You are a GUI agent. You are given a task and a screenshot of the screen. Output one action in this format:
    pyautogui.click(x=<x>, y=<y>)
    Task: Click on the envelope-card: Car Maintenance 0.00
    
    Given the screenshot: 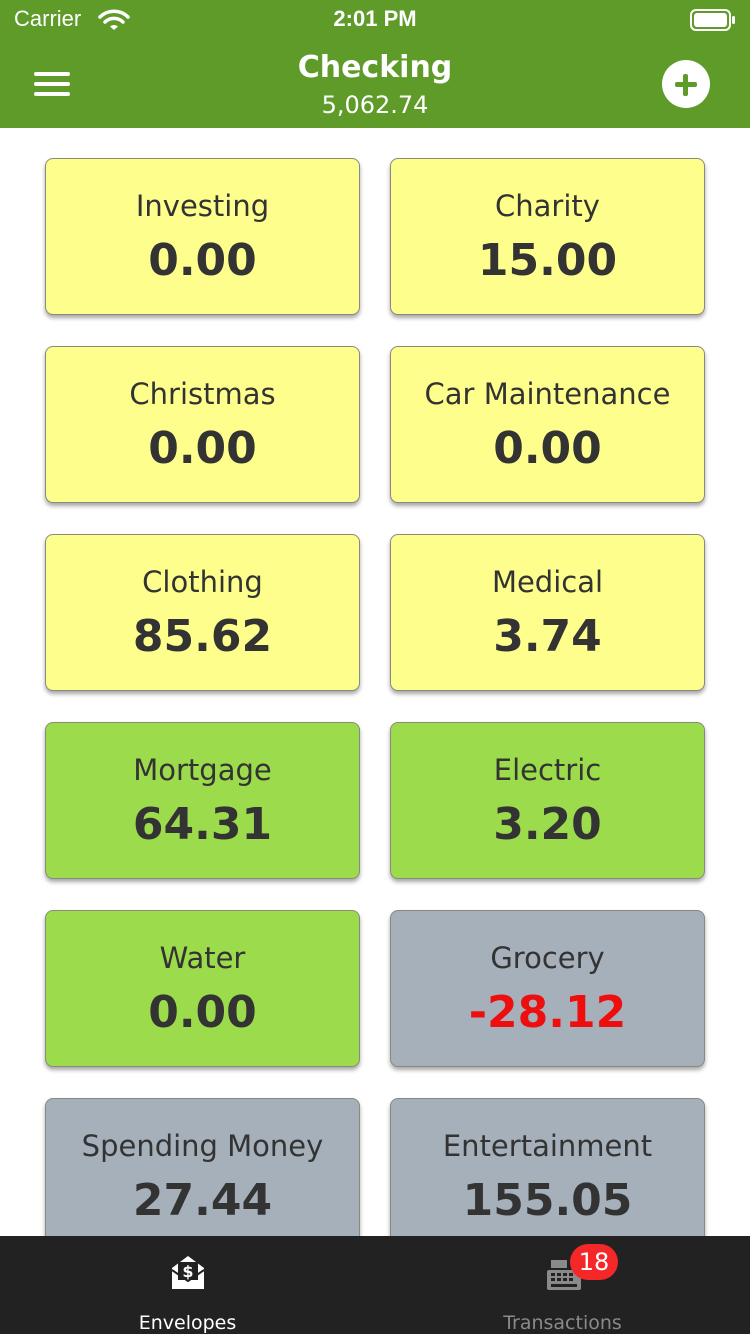 What is the action you would take?
    pyautogui.click(x=547, y=424)
    